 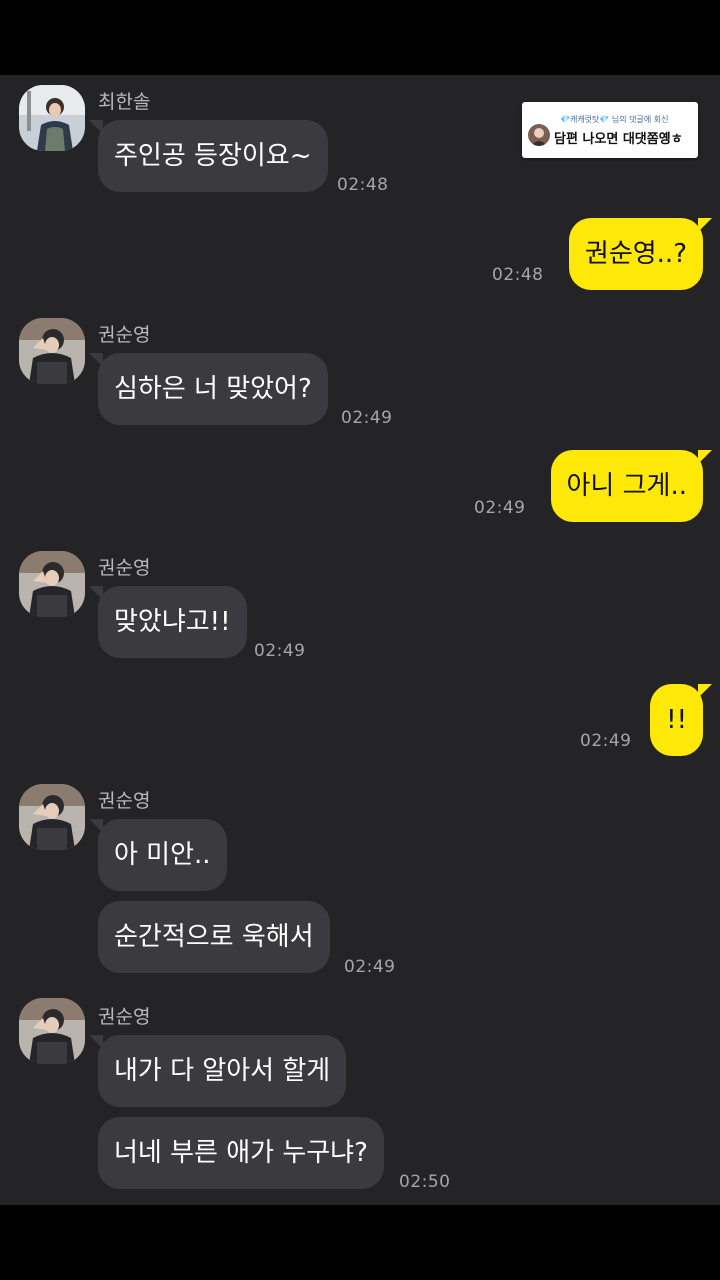 What do you see at coordinates (158, 855) in the screenshot?
I see `message-bubble-incoming: 아 미안..` at bounding box center [158, 855].